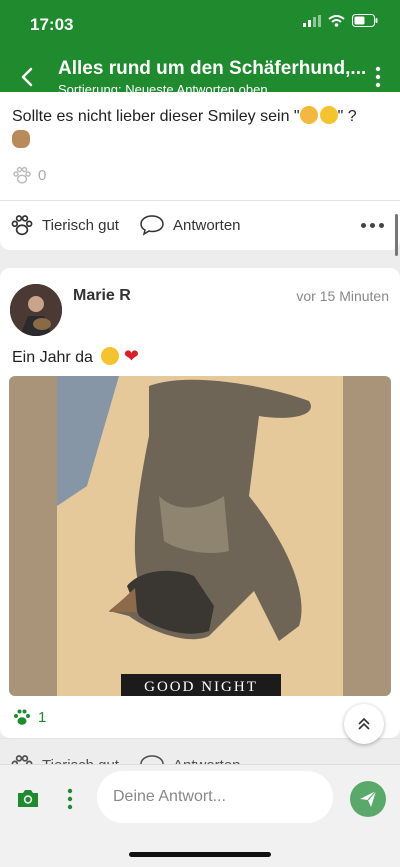 This screenshot has width=400, height=867. I want to click on post-time: vor 15 Minuten, so click(342, 296).